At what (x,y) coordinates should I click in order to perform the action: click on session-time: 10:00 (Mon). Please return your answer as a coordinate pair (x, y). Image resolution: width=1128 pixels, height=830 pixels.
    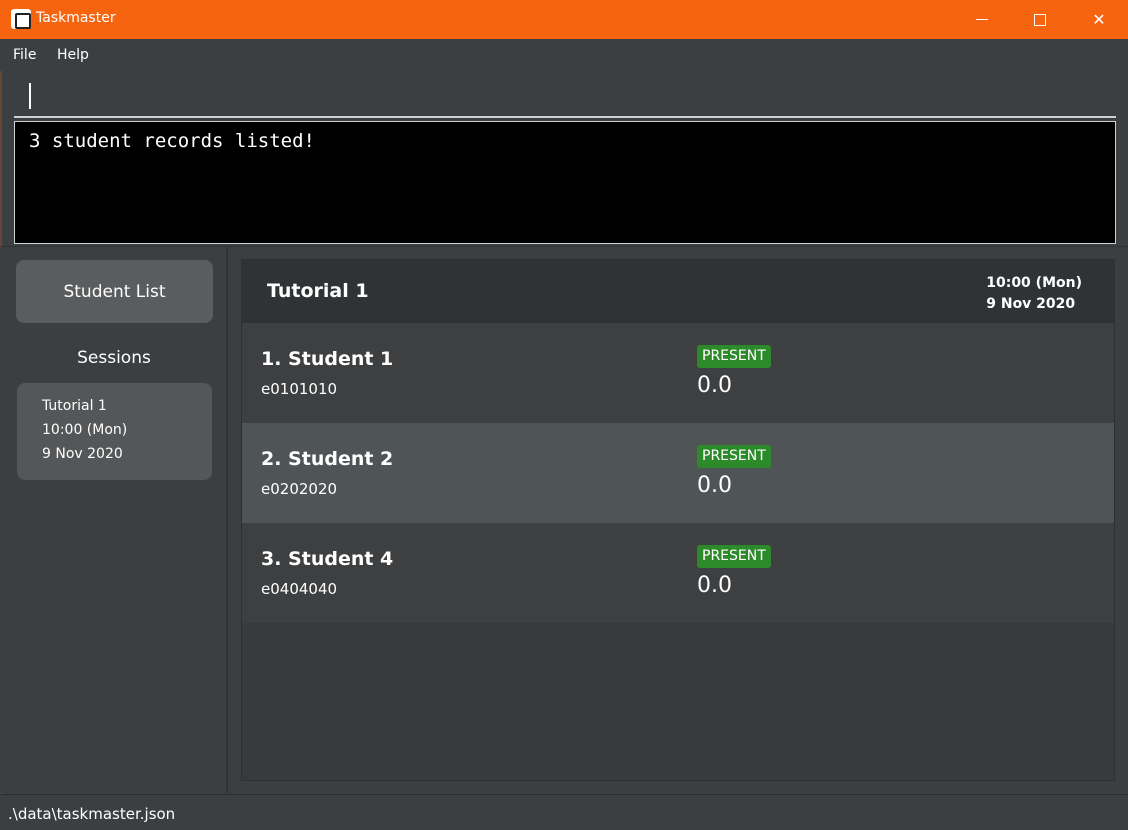
    Looking at the image, I should click on (1034, 283).